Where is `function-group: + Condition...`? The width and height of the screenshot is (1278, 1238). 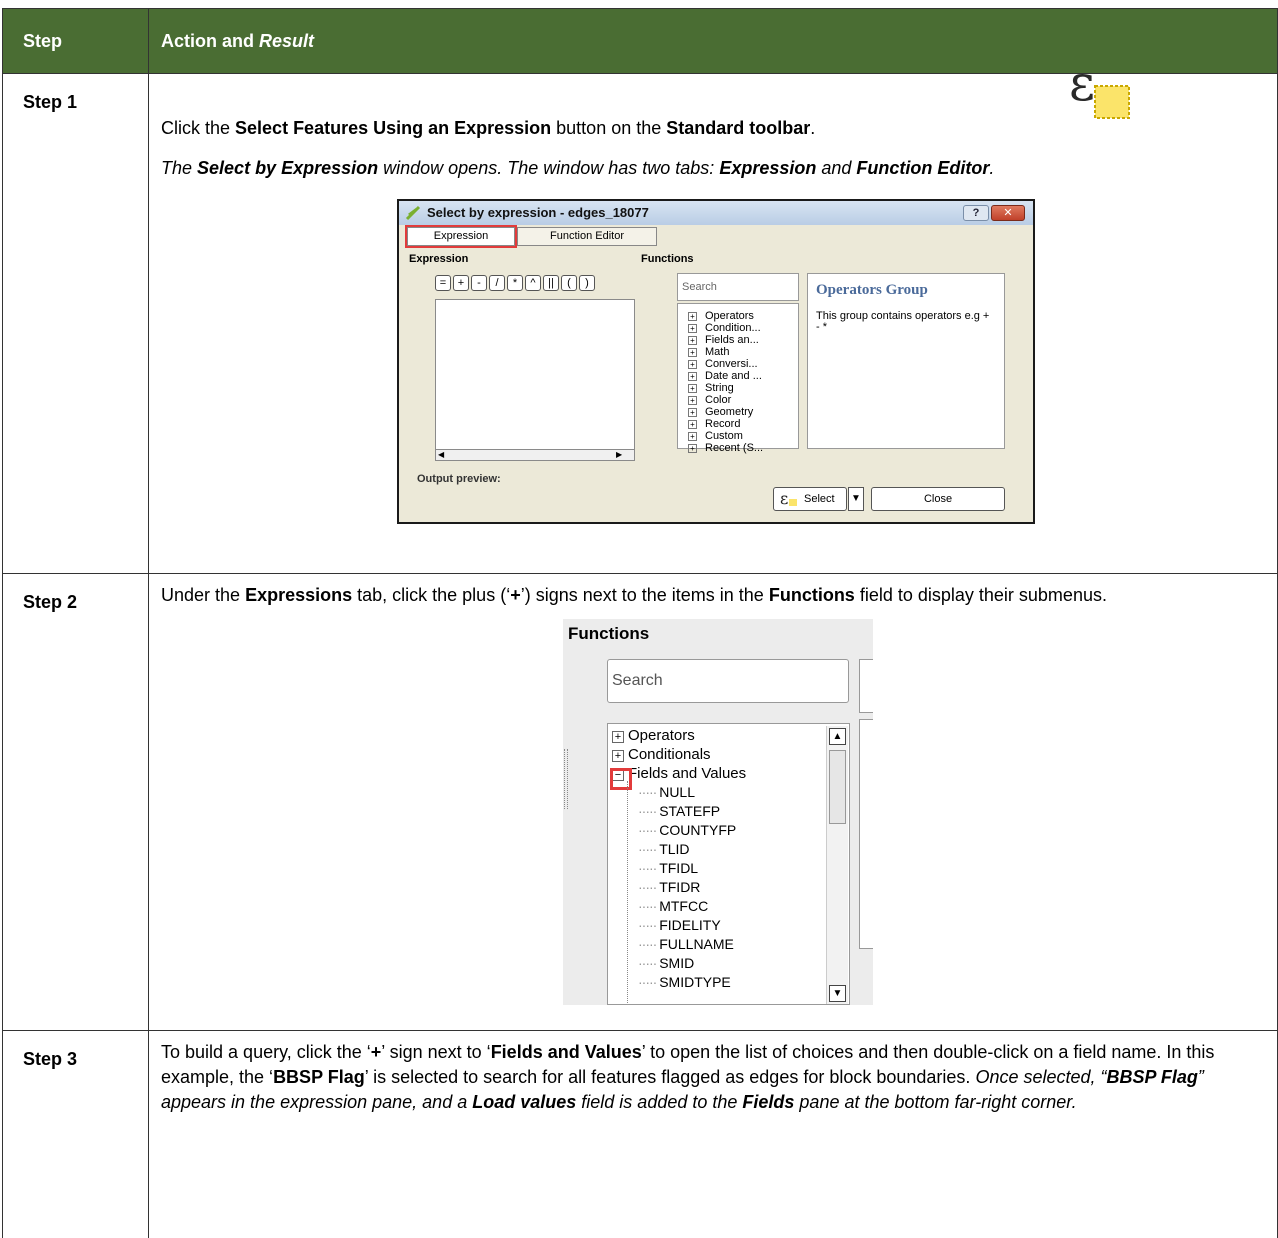 function-group: + Condition... is located at coordinates (743, 328).